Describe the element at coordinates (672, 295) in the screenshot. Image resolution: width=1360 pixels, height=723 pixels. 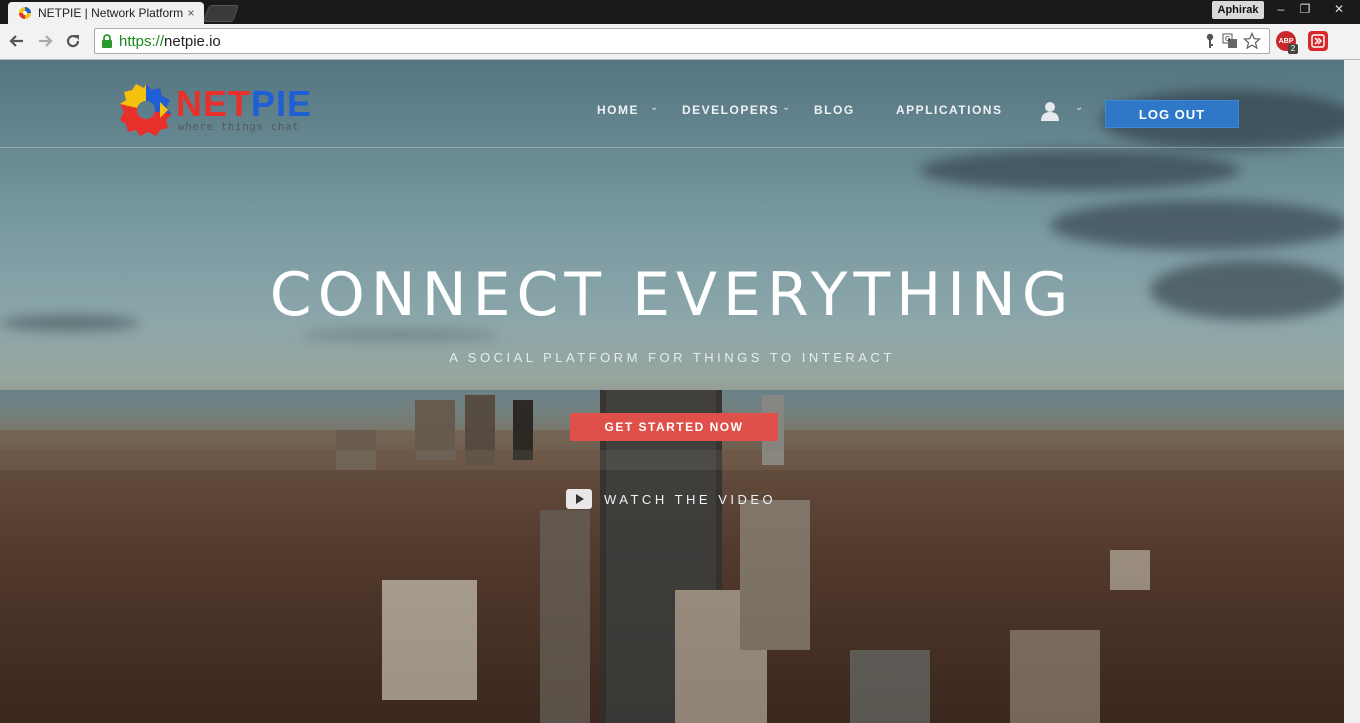
I see `hero-title: CONNECT EVERYTHING` at that location.